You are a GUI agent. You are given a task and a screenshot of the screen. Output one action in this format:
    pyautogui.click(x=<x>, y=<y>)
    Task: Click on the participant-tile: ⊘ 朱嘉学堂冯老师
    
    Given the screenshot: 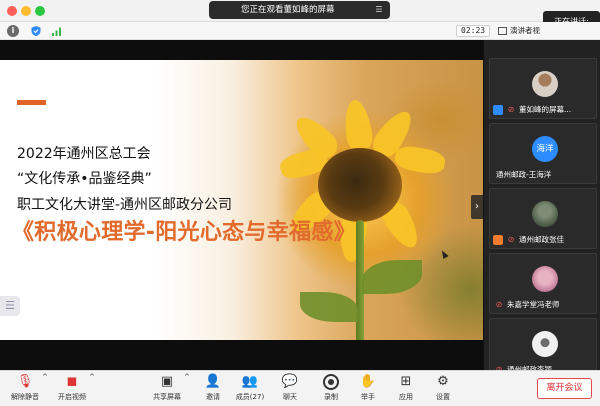 What is the action you would take?
    pyautogui.click(x=543, y=283)
    